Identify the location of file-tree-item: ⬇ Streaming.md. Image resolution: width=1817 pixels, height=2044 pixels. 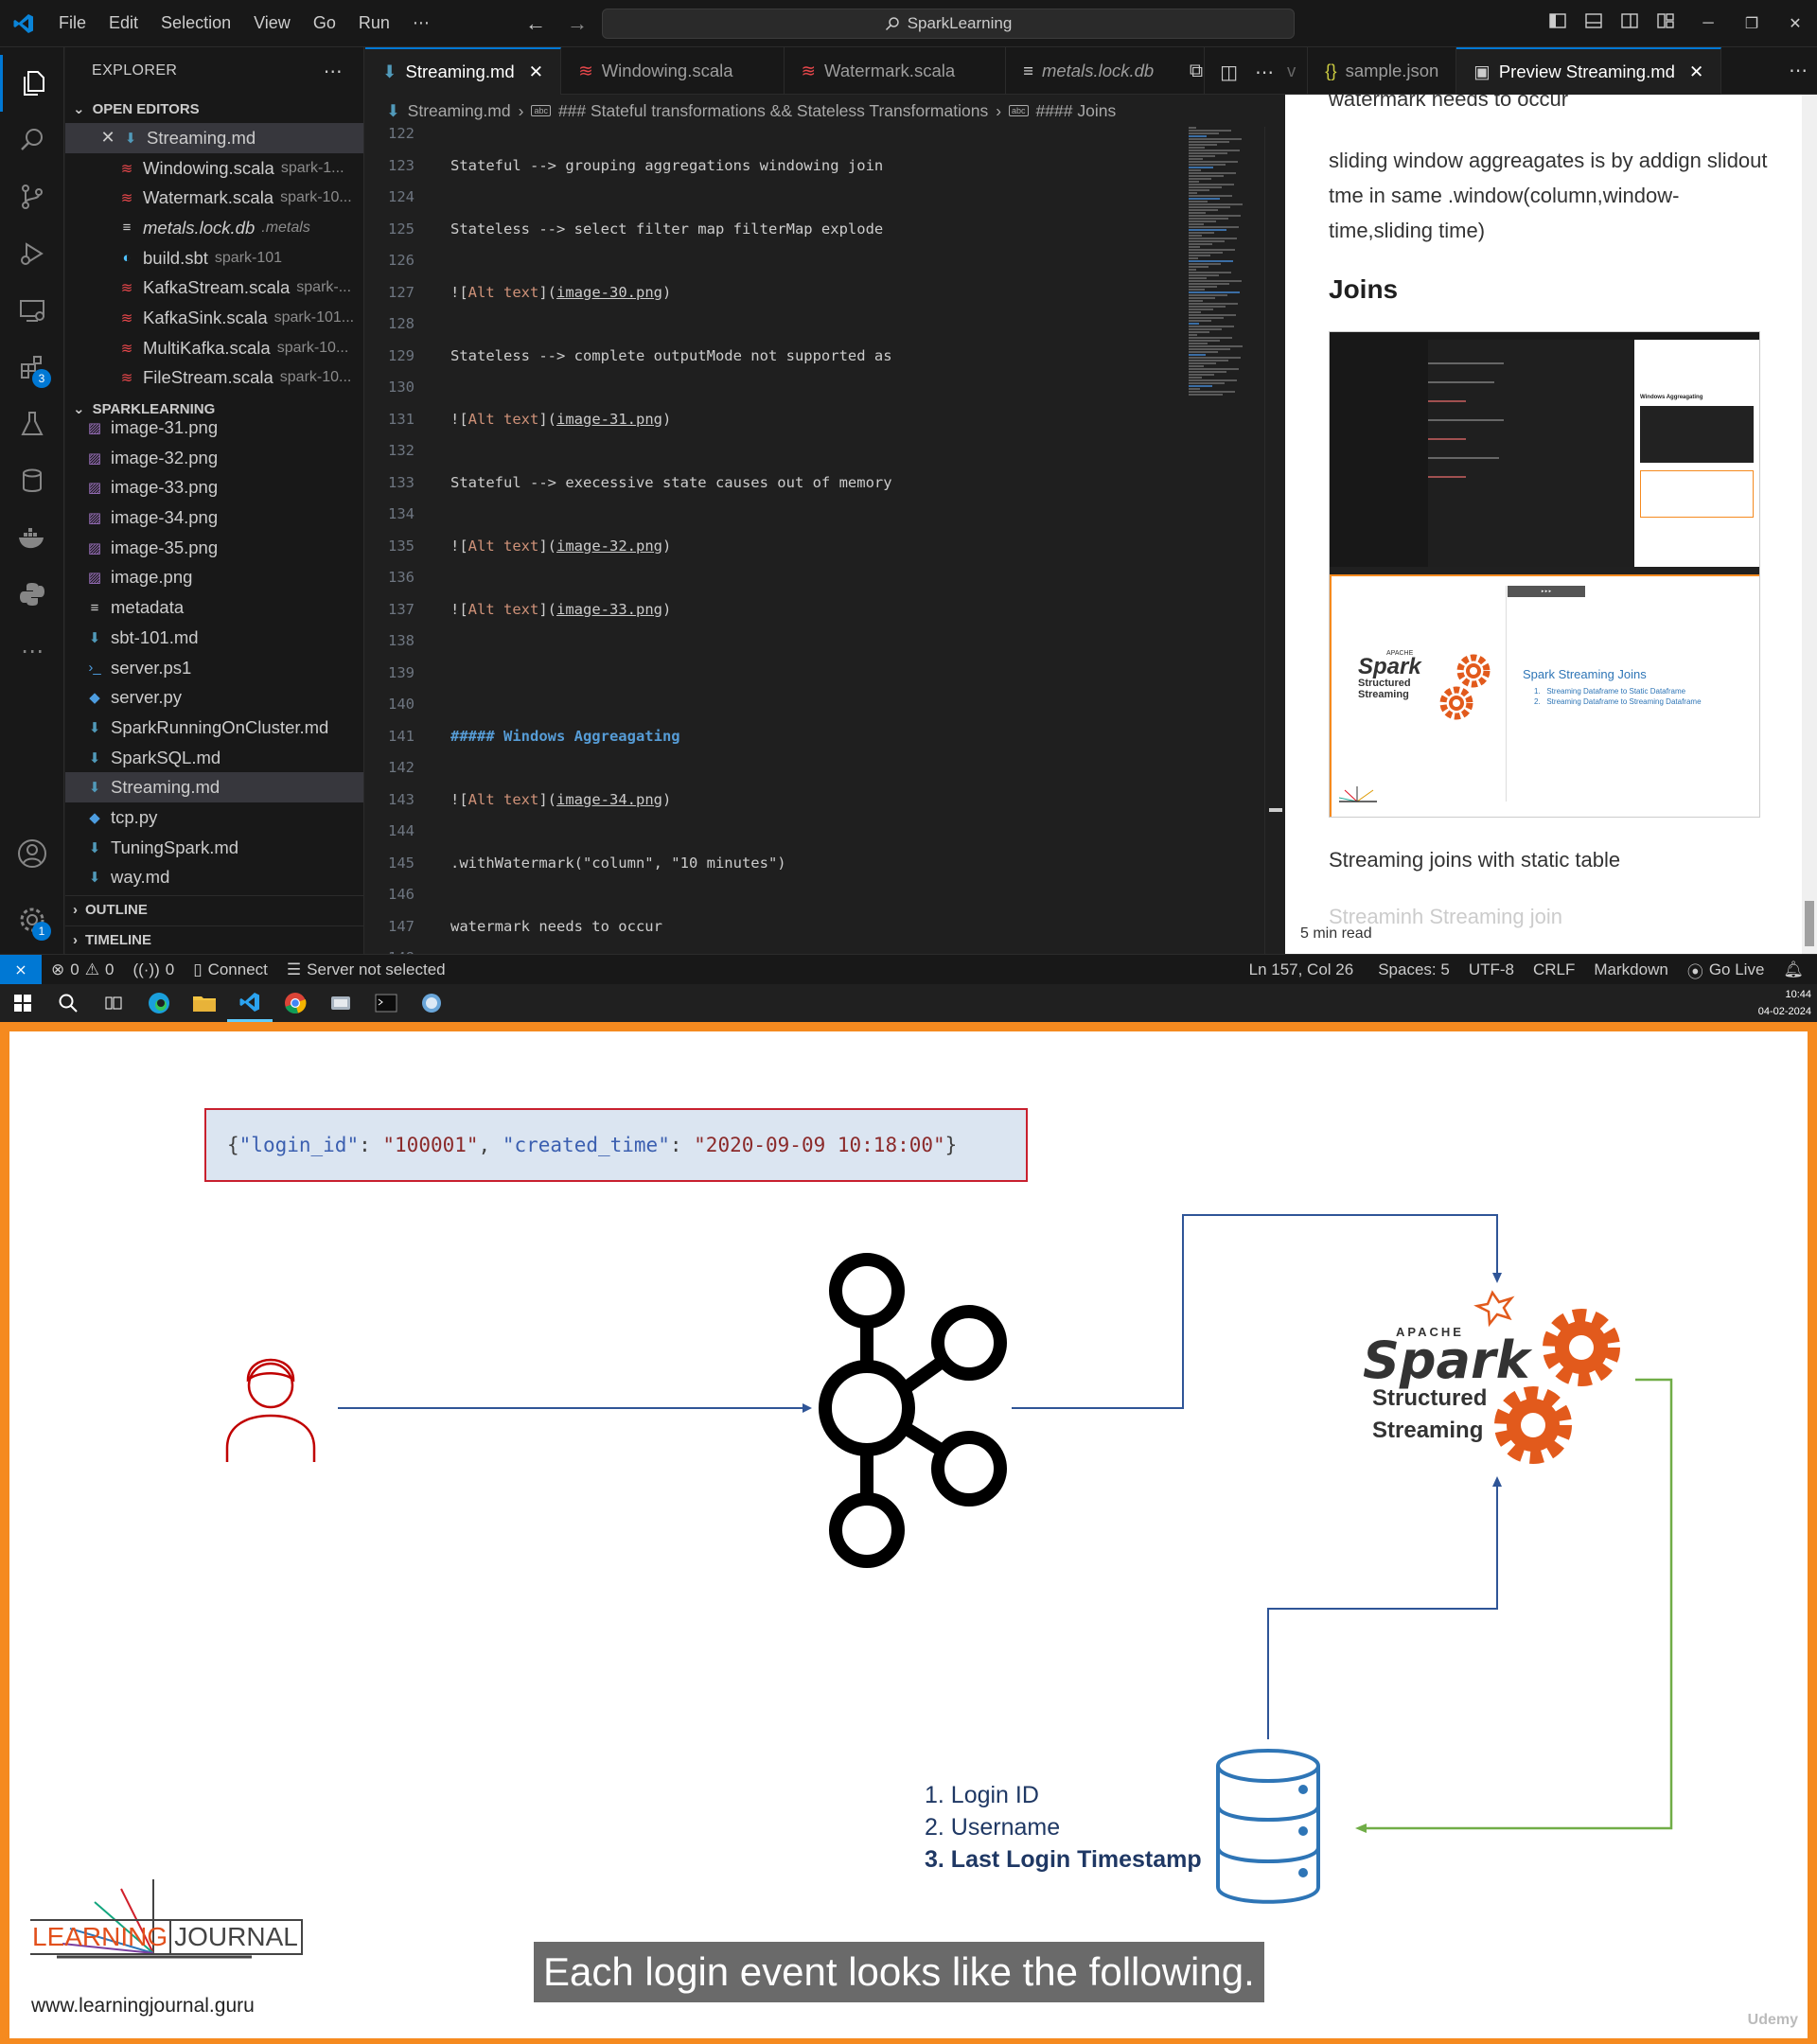
(214, 787).